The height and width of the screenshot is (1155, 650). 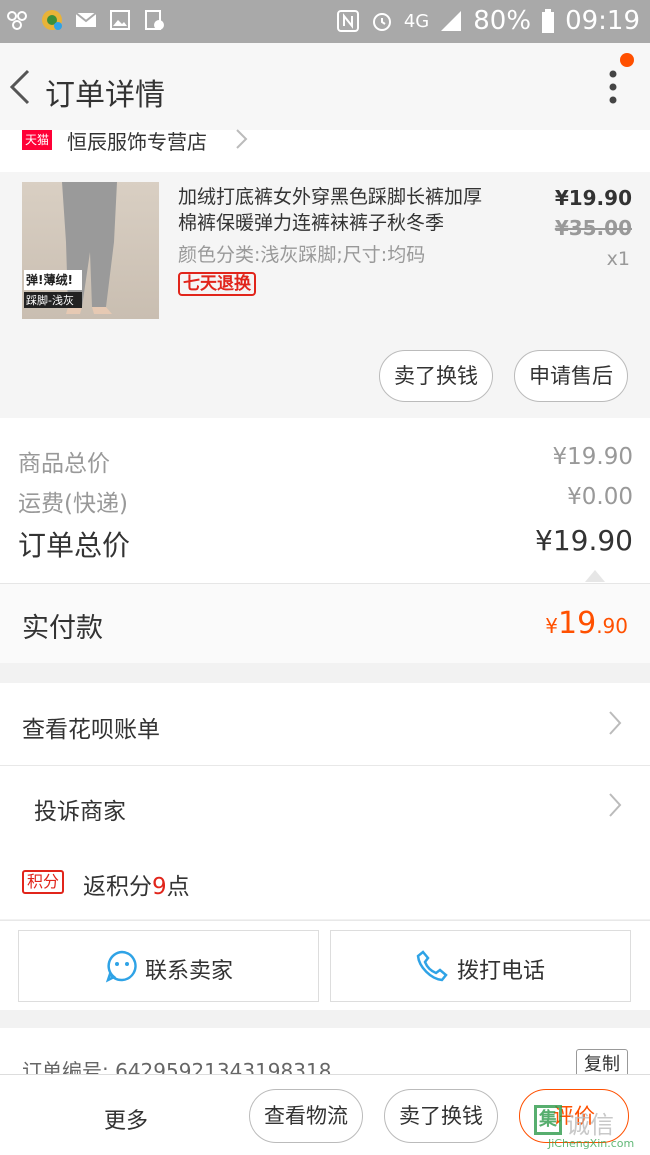 I want to click on price-summary: 商品总价 ¥19.90 运费(快递) ¥0.00 订单总价 ¥19.90, so click(x=325, y=500).